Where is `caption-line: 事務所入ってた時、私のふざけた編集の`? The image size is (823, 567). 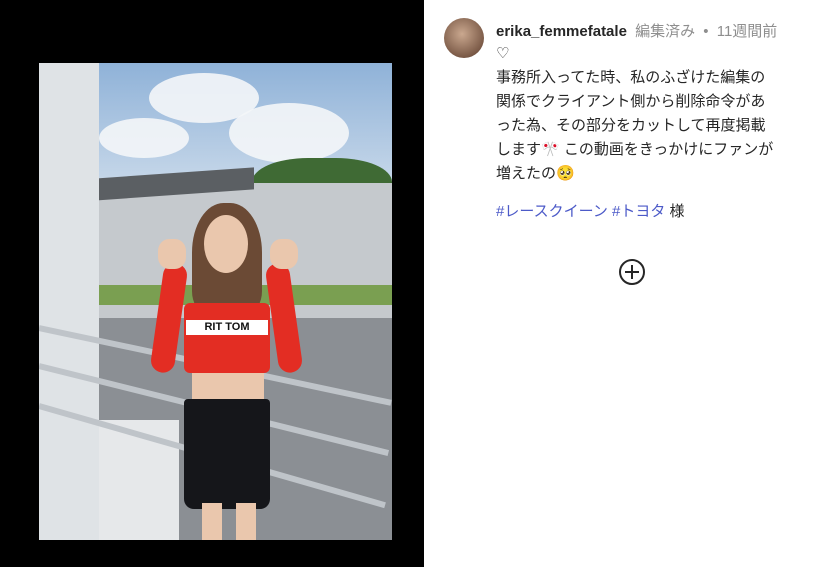
caption-line: 事務所入ってた時、私のふざけた編集の is located at coordinates (631, 77).